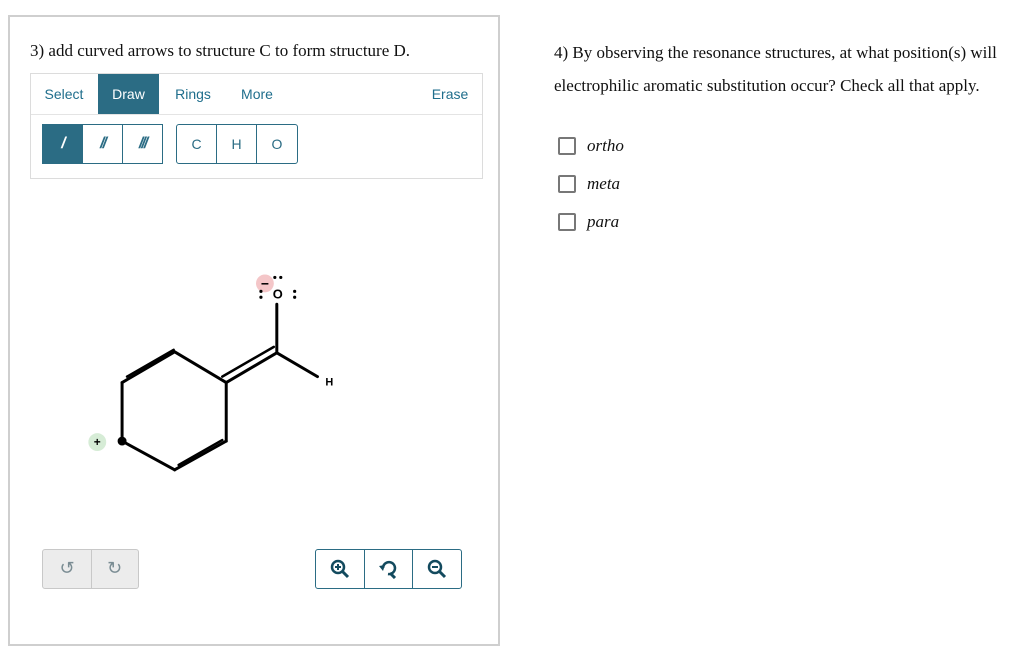  I want to click on carbon-hydrogen-bond, so click(297, 365).